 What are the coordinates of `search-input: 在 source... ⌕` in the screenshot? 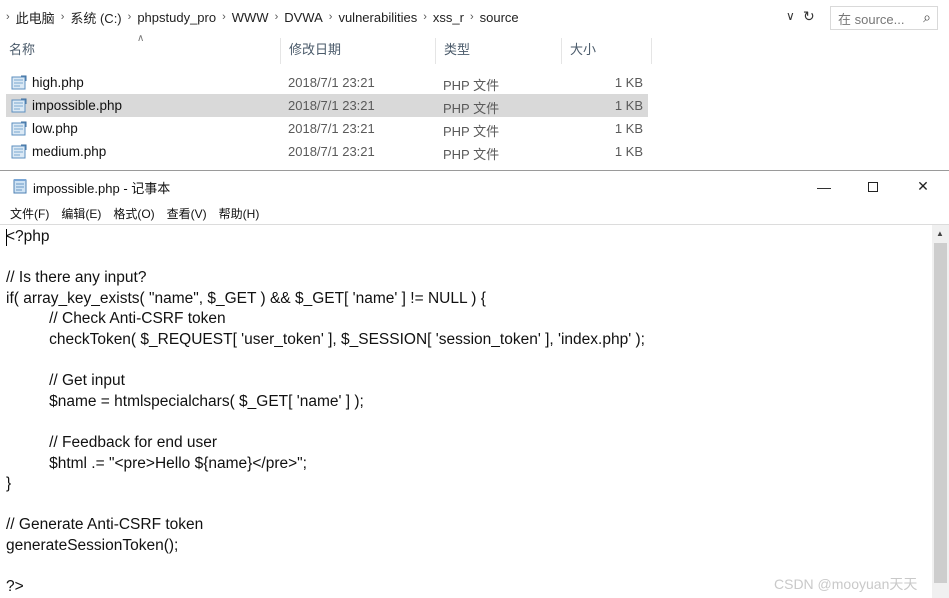 It's located at (884, 18).